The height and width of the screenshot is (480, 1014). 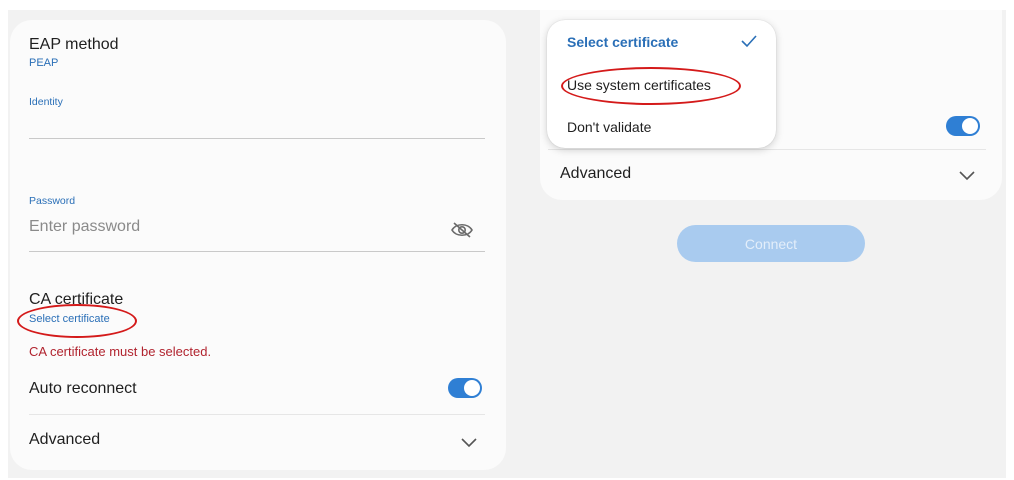 I want to click on annotation-circle-system-certificates, so click(x=651, y=86).